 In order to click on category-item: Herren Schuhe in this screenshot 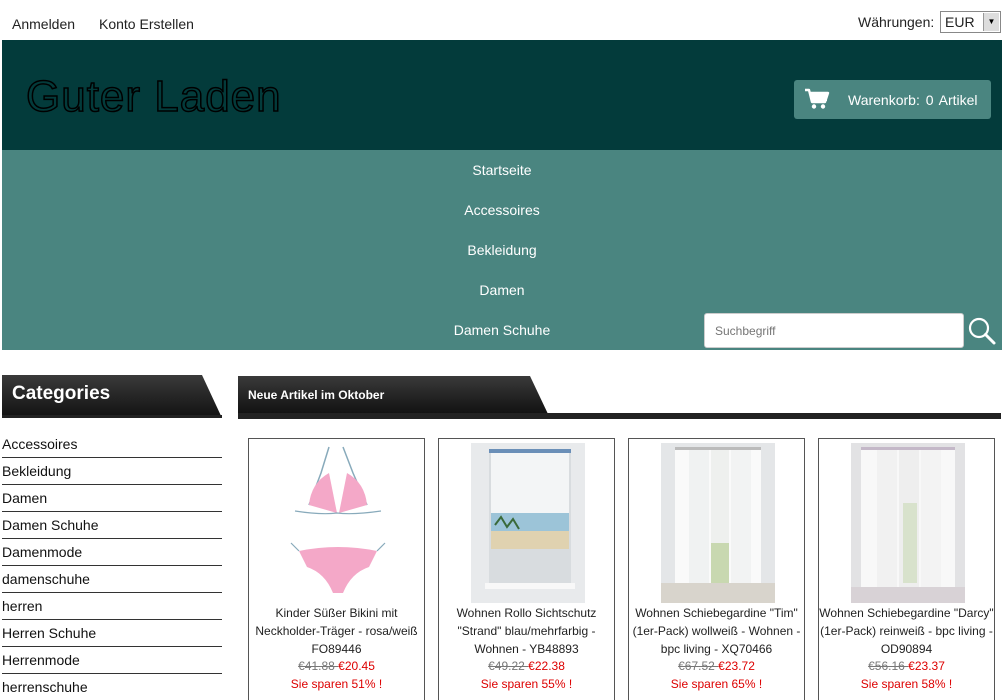, I will do `click(112, 633)`.